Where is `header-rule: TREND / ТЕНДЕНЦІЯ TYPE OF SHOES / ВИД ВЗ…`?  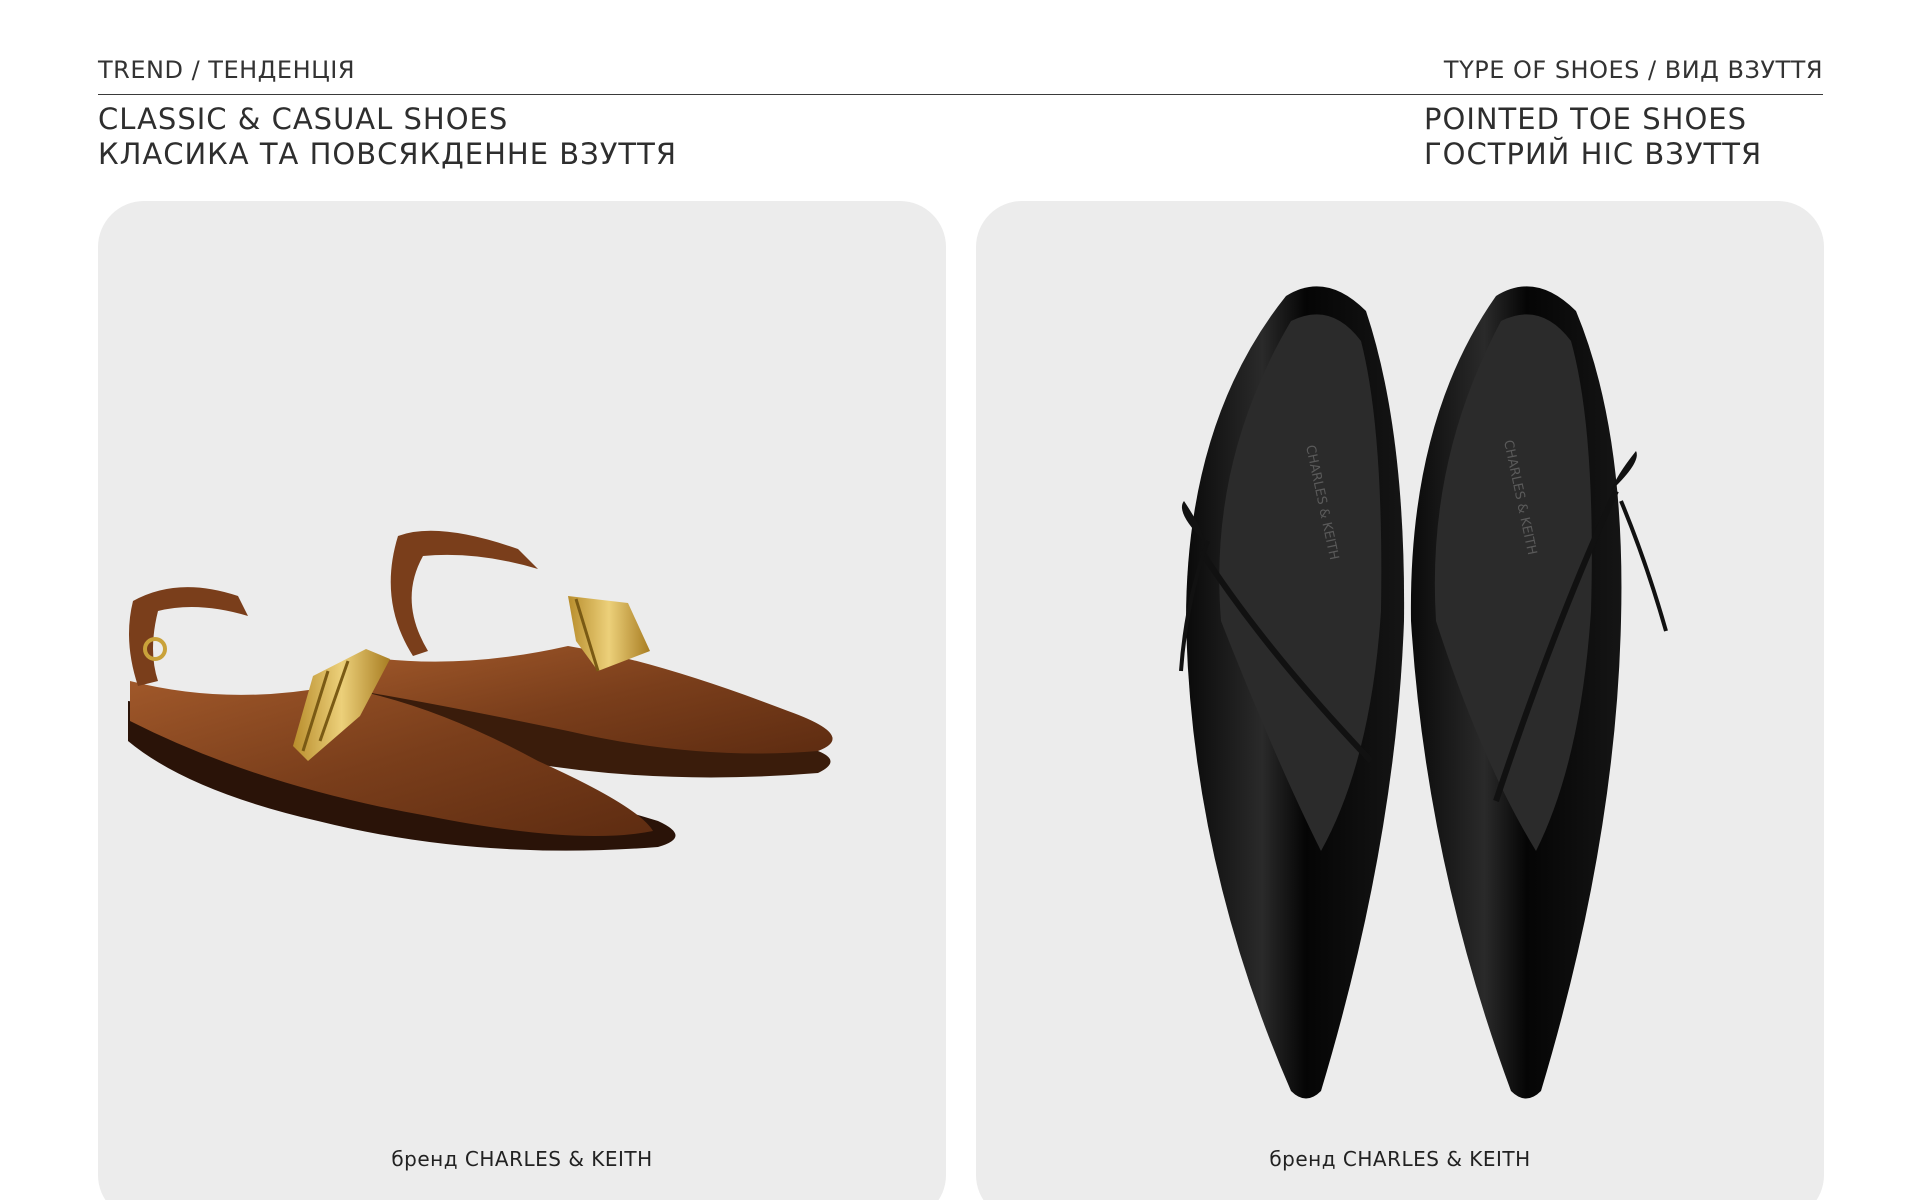 header-rule: TREND / ТЕНДЕНЦІЯ TYPE OF SHOES / ВИД ВЗ… is located at coordinates (960, 74).